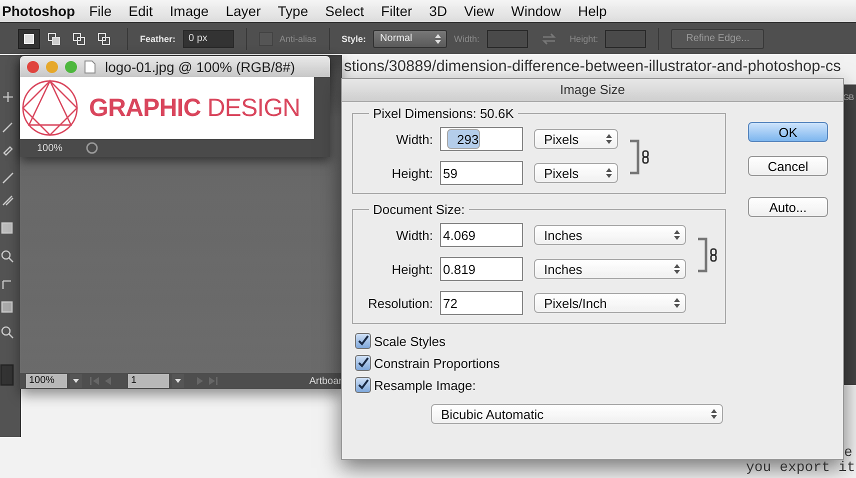  Describe the element at coordinates (450, 173) in the screenshot. I see `field-value: 59` at that location.